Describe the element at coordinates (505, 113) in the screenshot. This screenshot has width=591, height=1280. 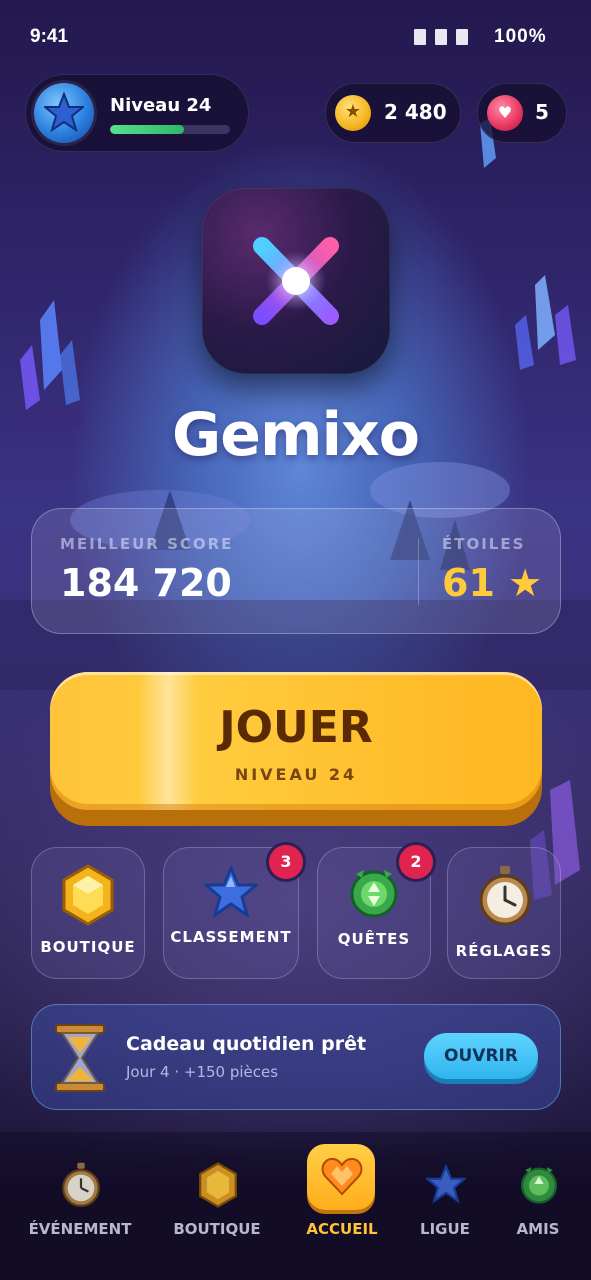
I see `heart-icon: ♥` at that location.